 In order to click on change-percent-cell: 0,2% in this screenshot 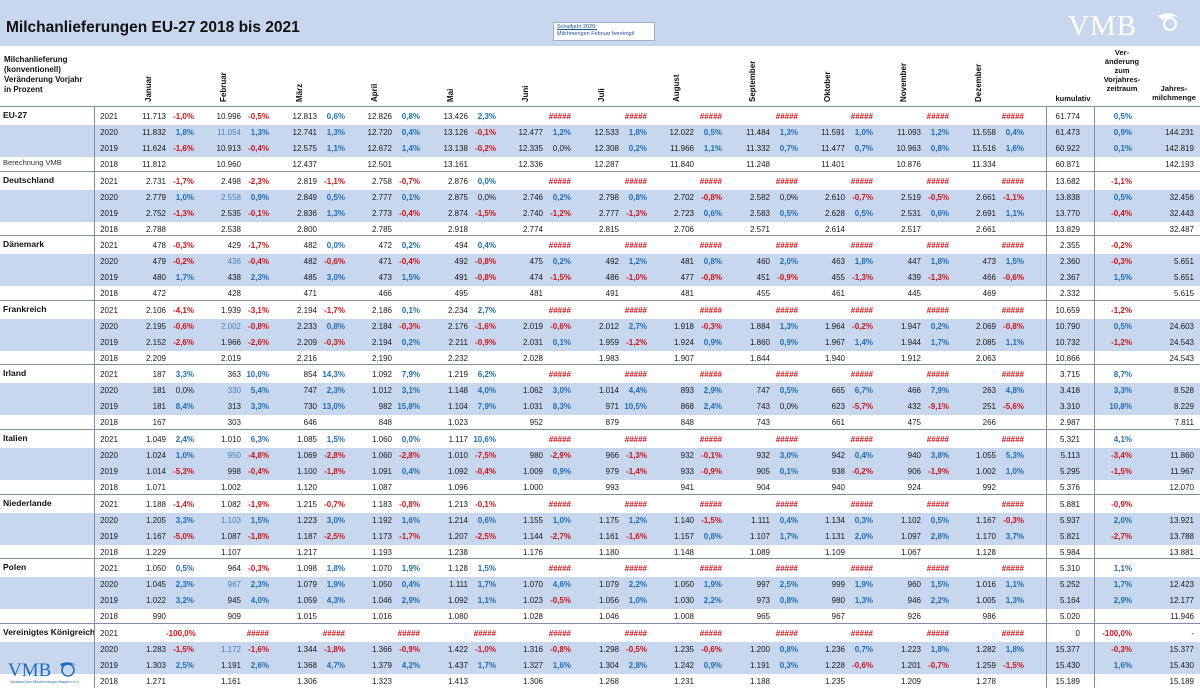, I will do `click(561, 197)`.